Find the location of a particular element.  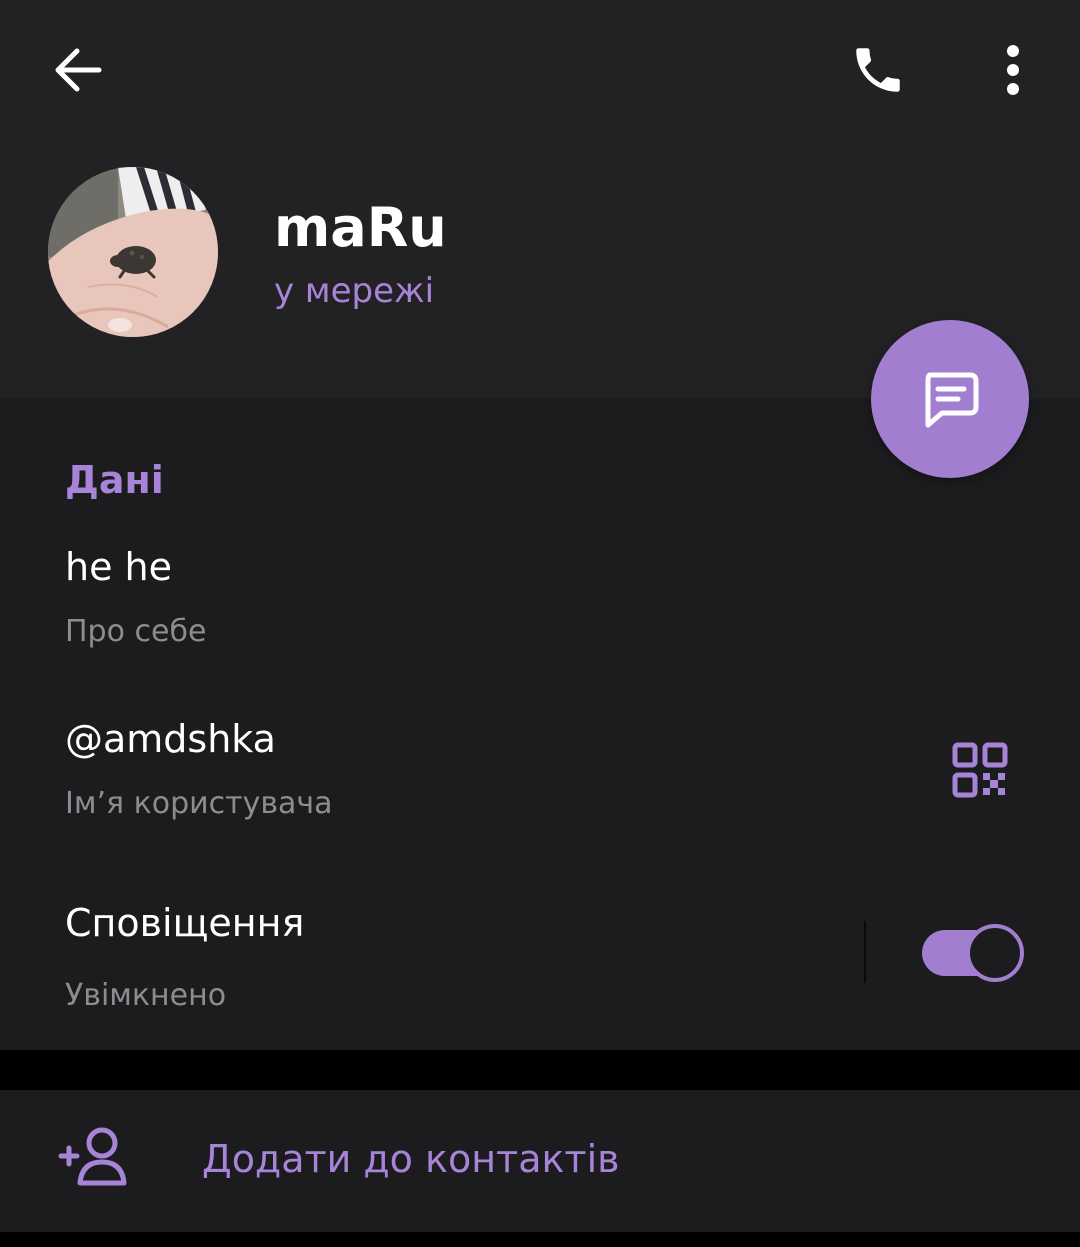

more-options-button is located at coordinates (1013, 70).